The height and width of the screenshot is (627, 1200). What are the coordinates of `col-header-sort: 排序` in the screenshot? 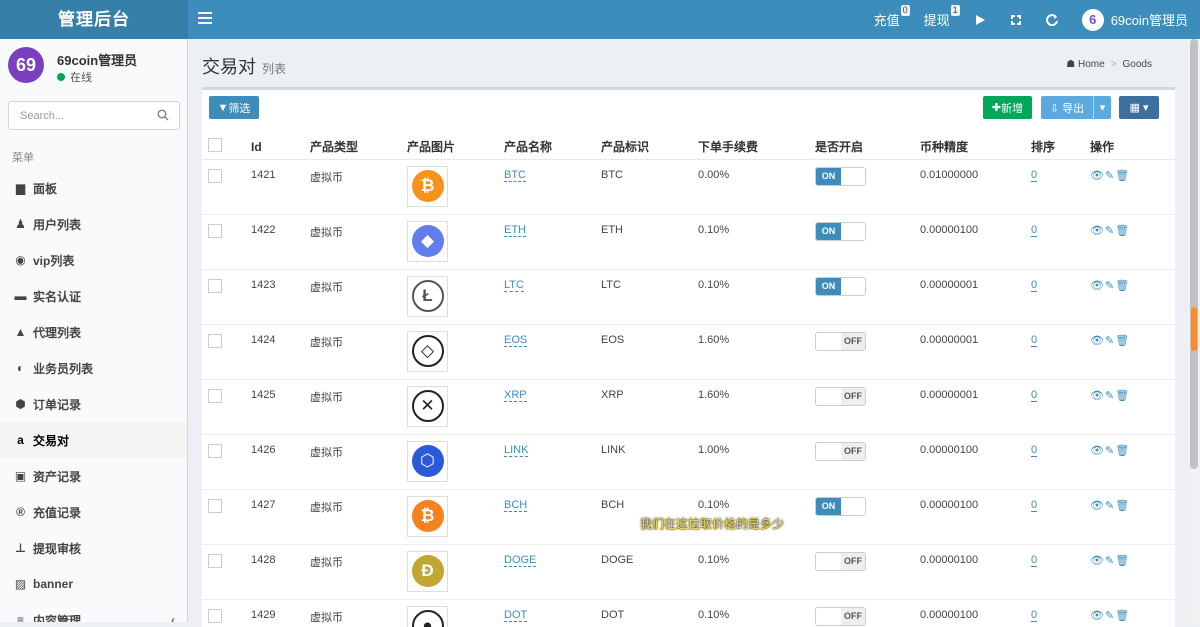 It's located at (1060, 147).